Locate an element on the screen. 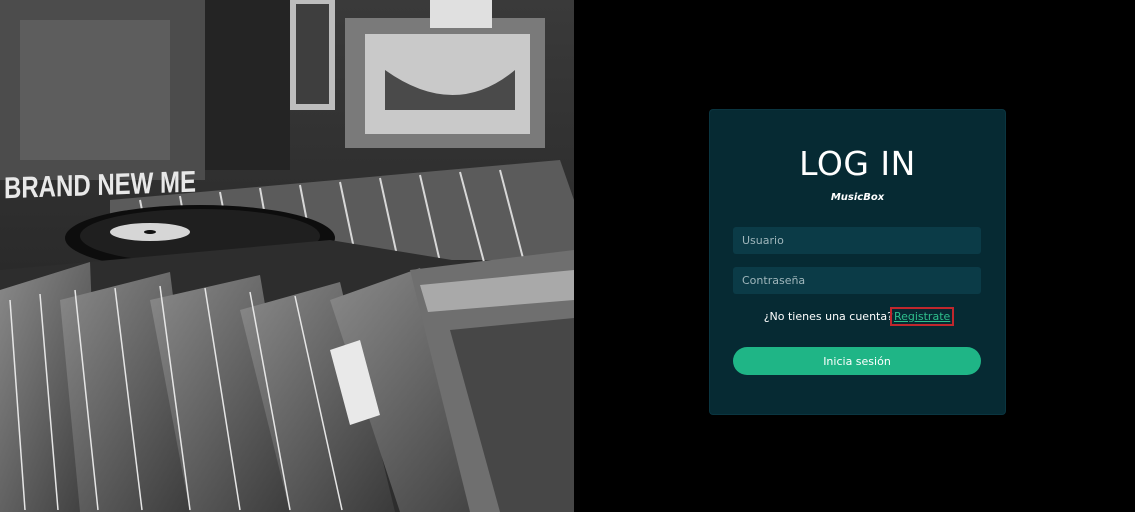  password-input is located at coordinates (857, 280).